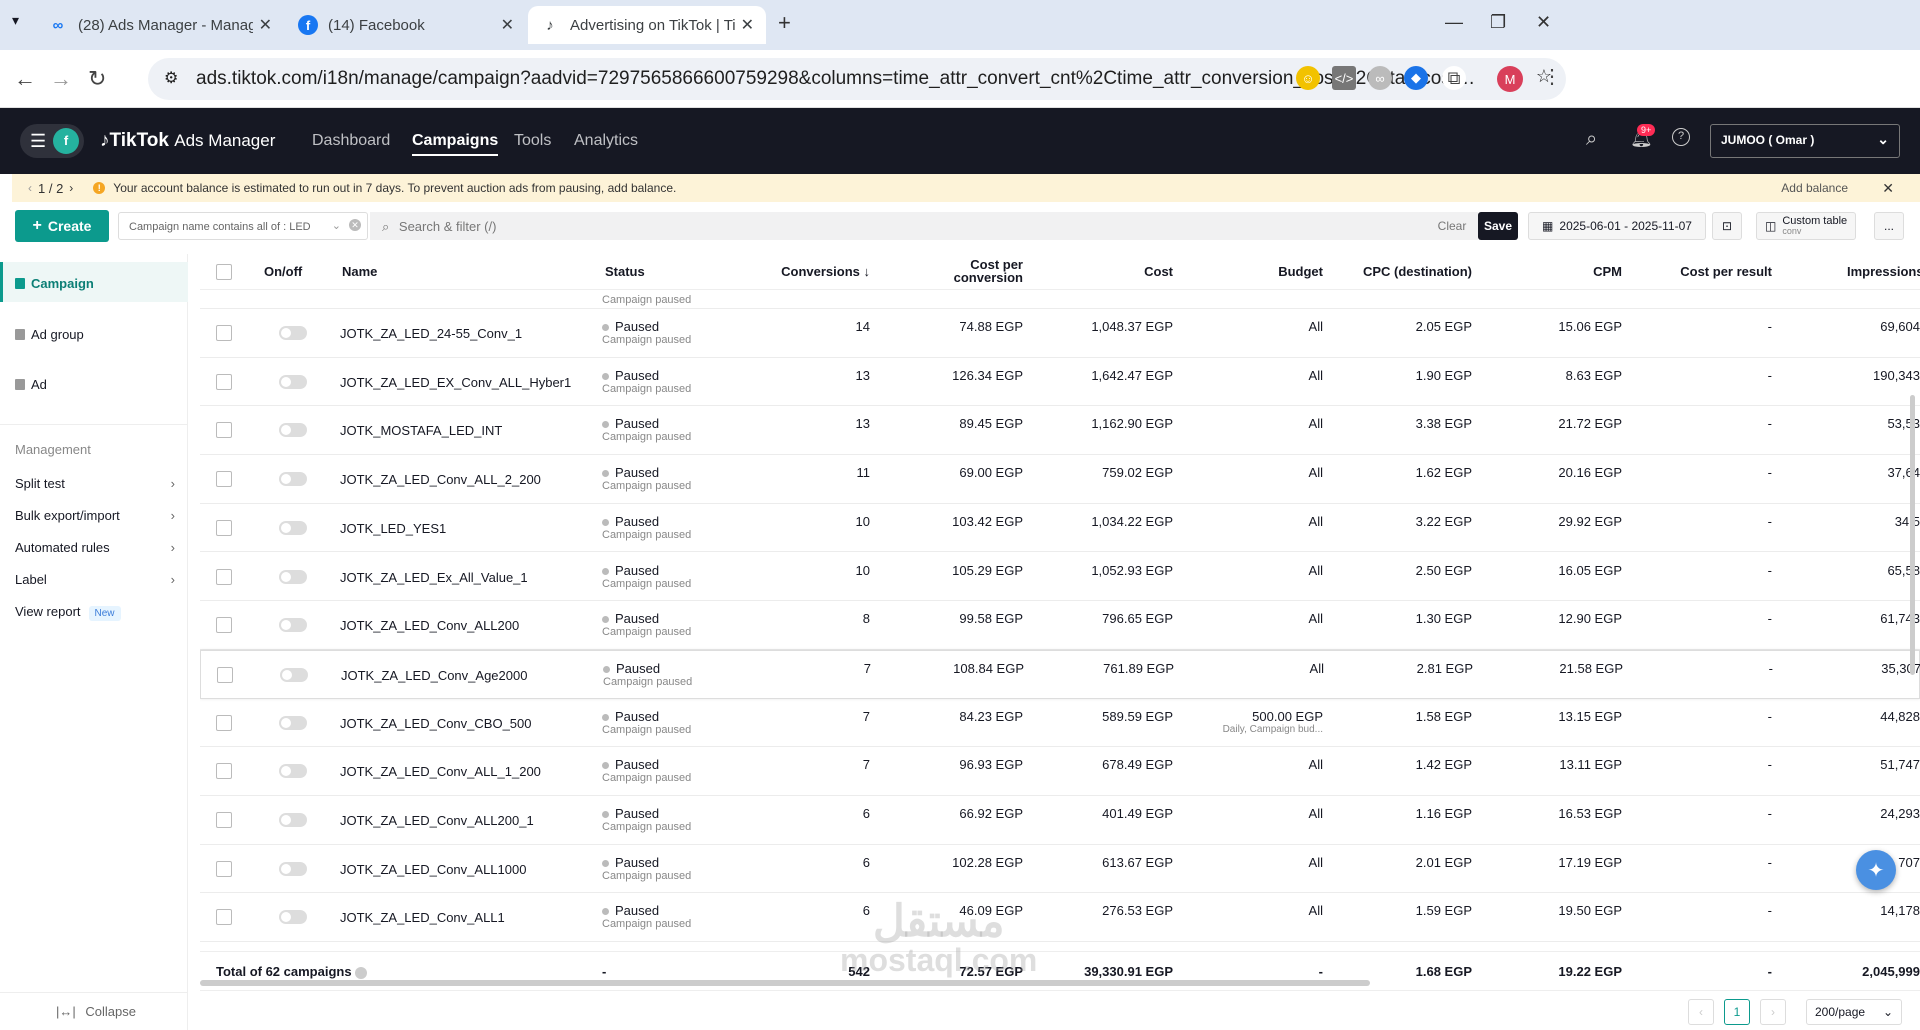  What do you see at coordinates (1452, 226) in the screenshot?
I see `clear-button: Clear` at bounding box center [1452, 226].